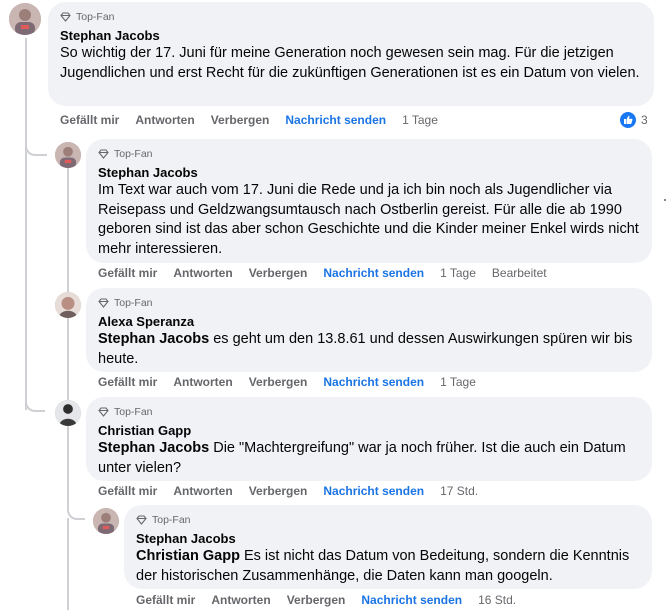 This screenshot has height=610, width=668. Describe the element at coordinates (628, 120) in the screenshot. I see `thumbs-up-icon` at that location.